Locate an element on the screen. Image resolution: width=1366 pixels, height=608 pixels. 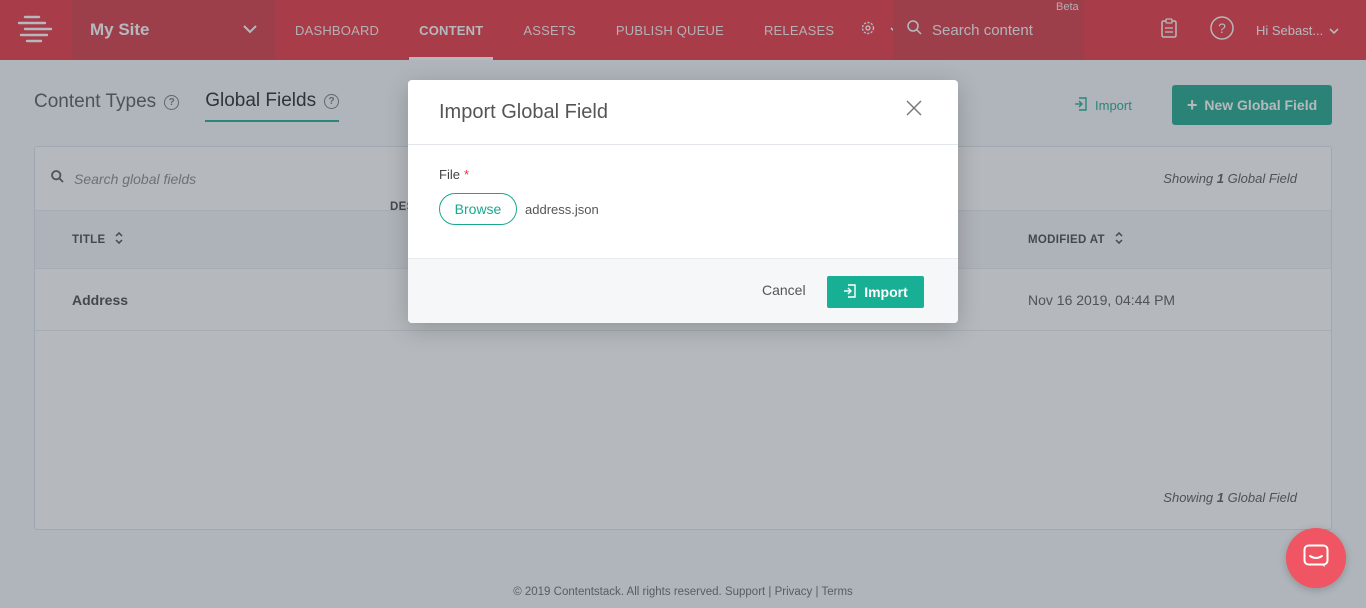
modal-footer: Cancel Import is located at coordinates (683, 290).